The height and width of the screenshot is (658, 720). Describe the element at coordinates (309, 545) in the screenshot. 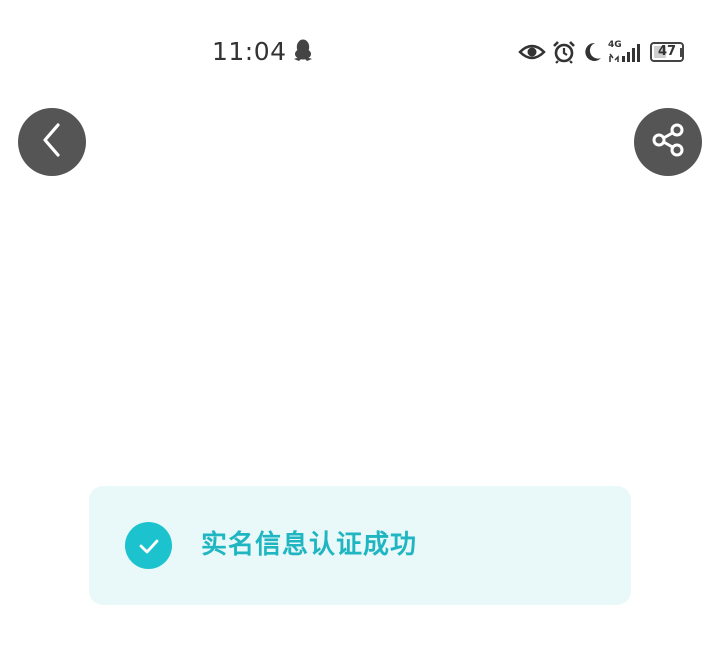

I see `success-message: 实名信息认证成功` at that location.